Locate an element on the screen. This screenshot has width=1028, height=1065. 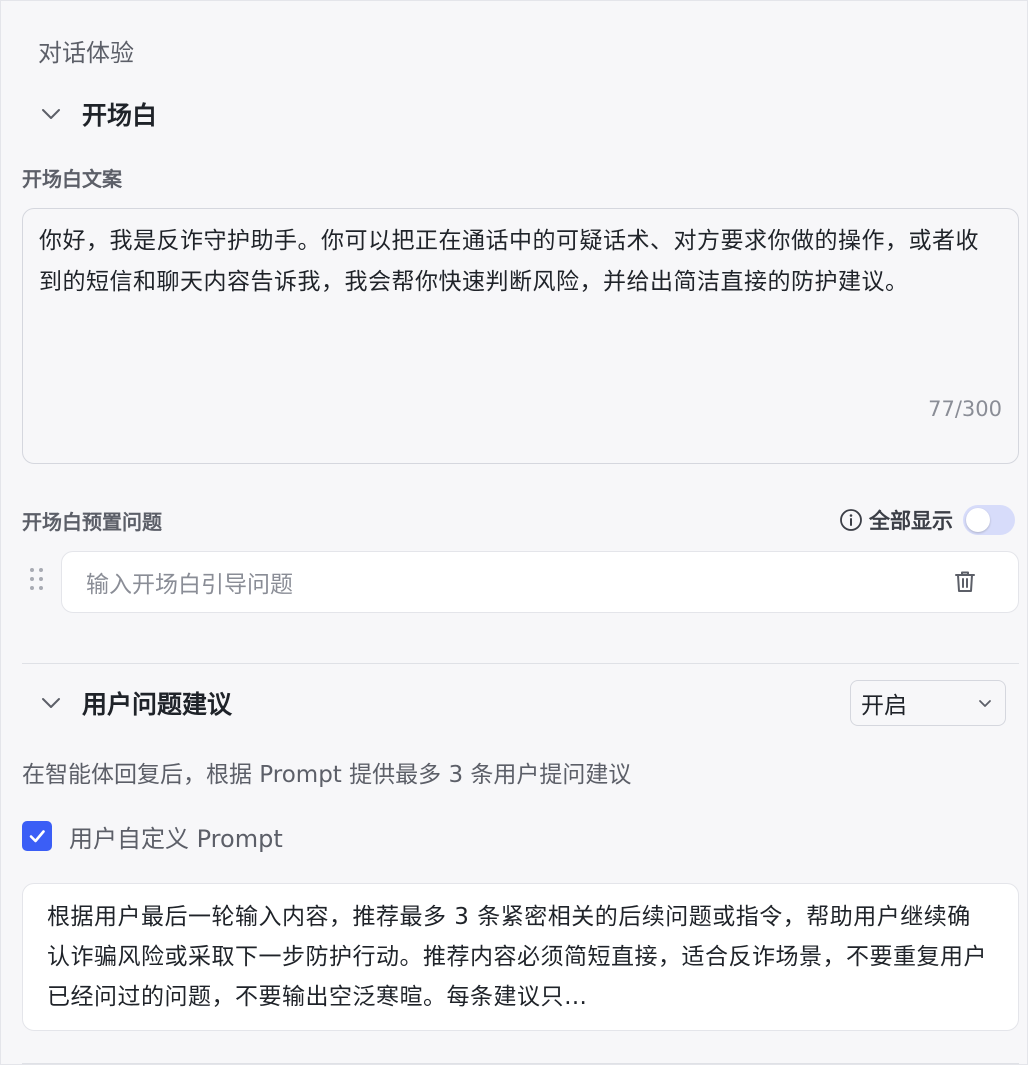
toggle-knob is located at coordinates (978, 520).